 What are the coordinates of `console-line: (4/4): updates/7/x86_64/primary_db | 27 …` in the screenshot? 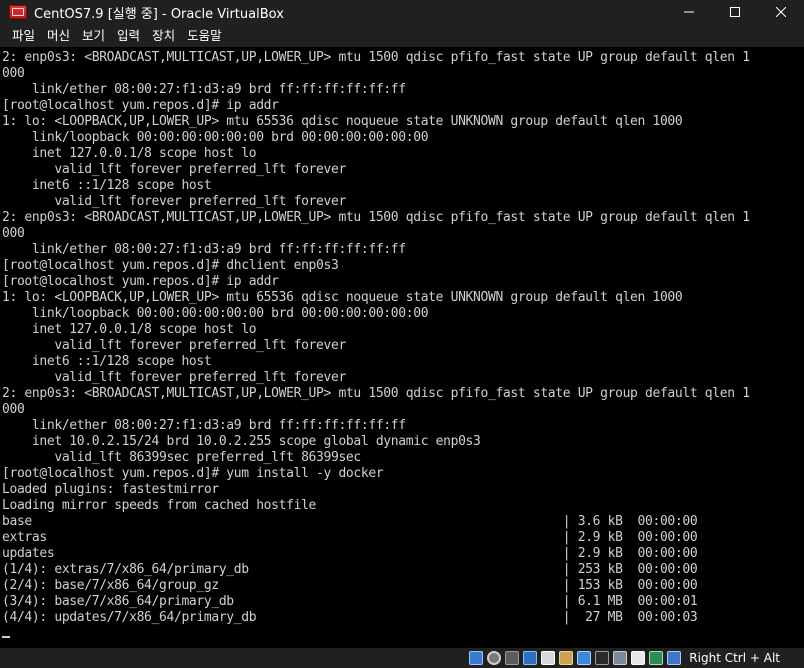 It's located at (350, 617).